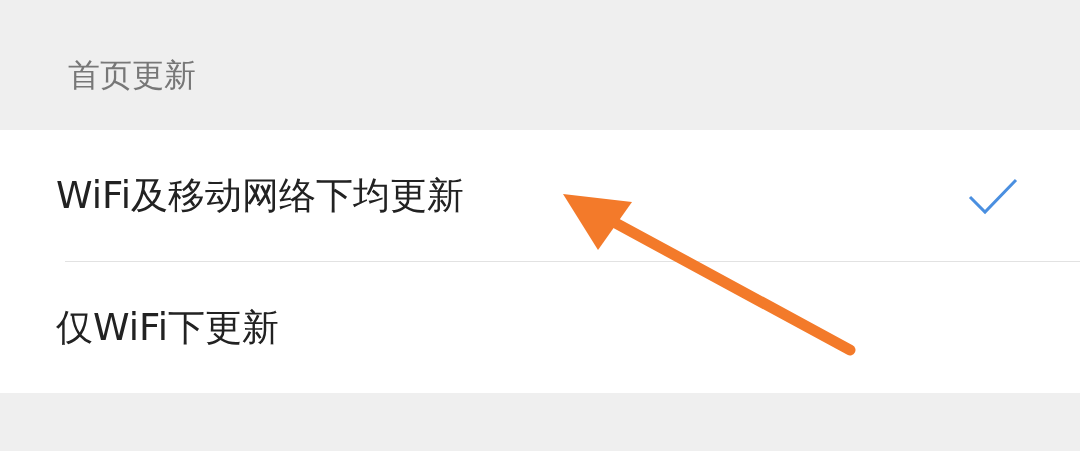 Image resolution: width=1080 pixels, height=451 pixels. I want to click on section-title: 首页更新, so click(132, 75).